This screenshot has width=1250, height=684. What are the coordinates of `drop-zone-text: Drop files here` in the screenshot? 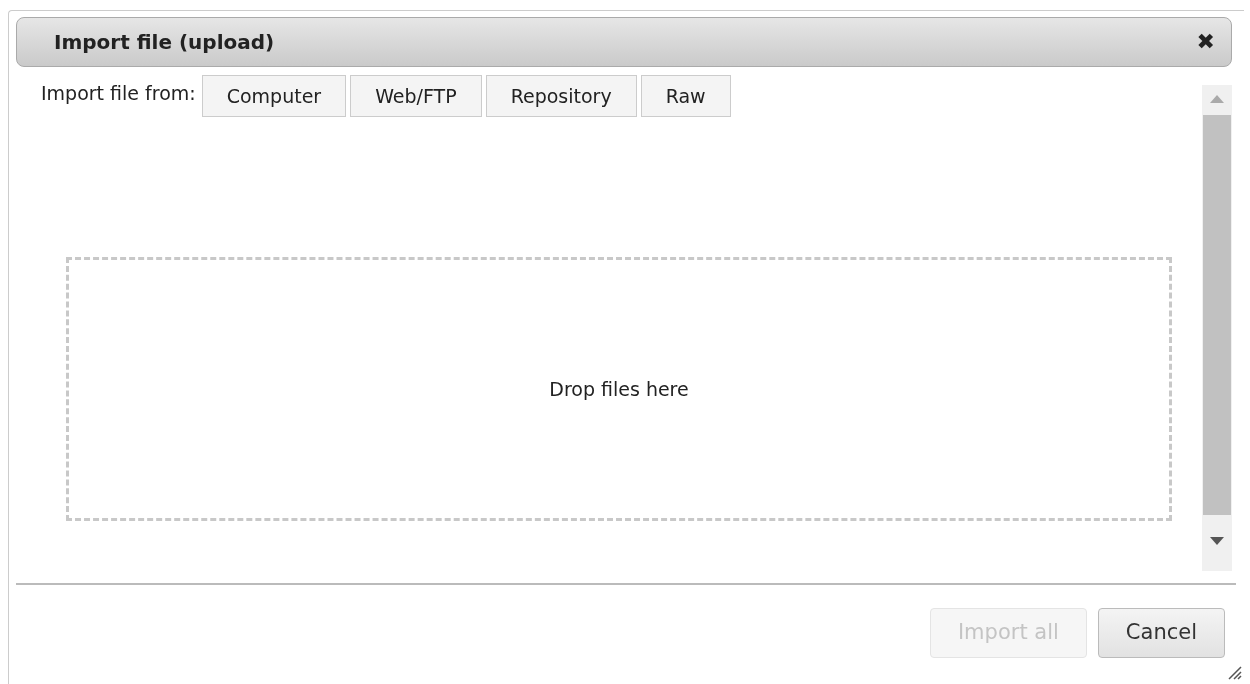 It's located at (619, 389).